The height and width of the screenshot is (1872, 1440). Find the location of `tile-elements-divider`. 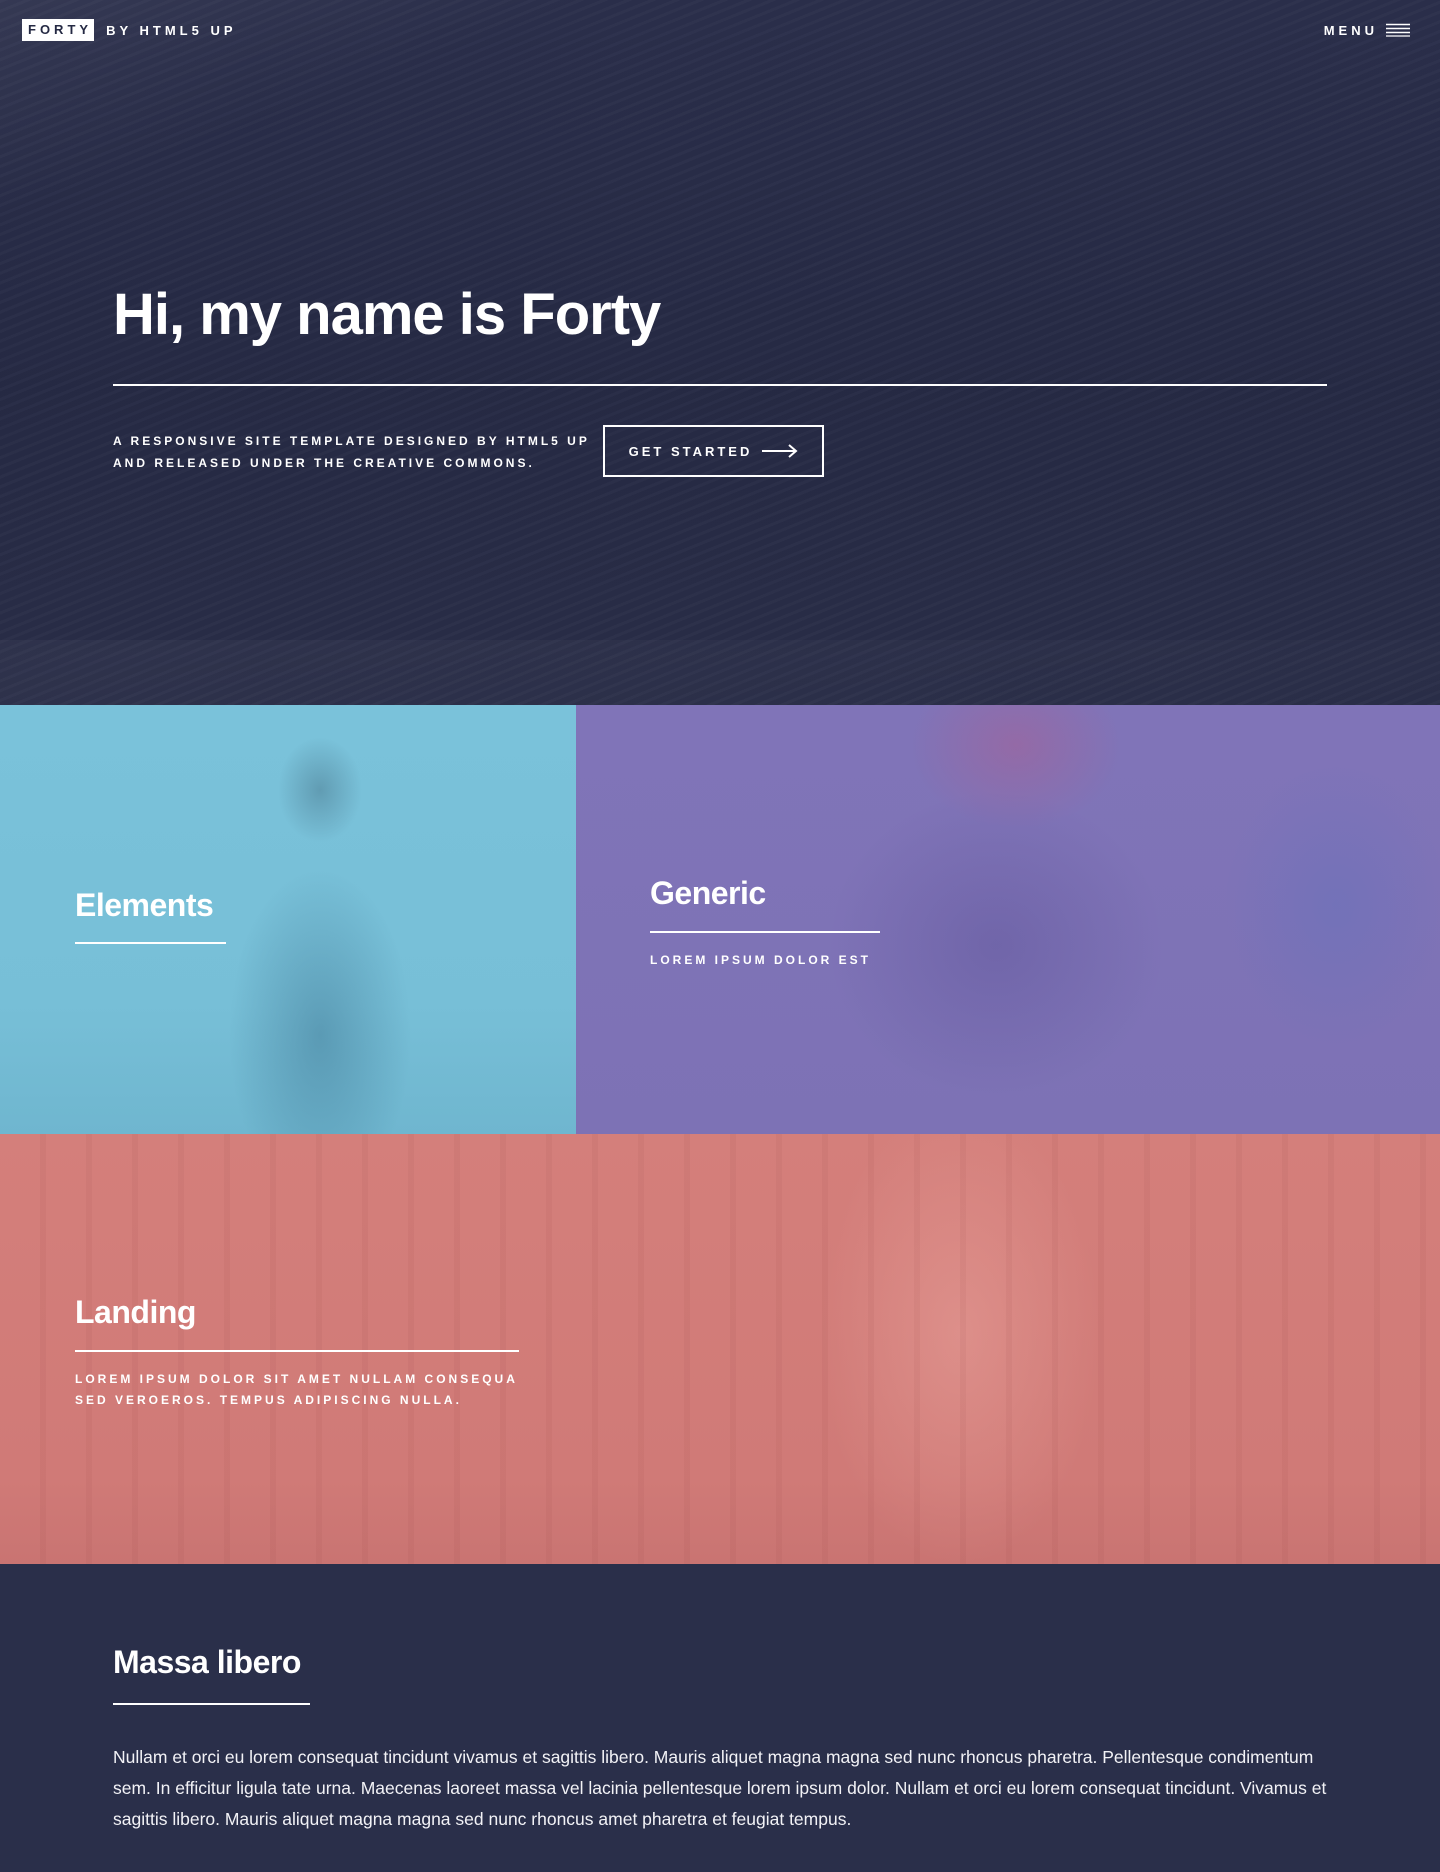

tile-elements-divider is located at coordinates (150, 943).